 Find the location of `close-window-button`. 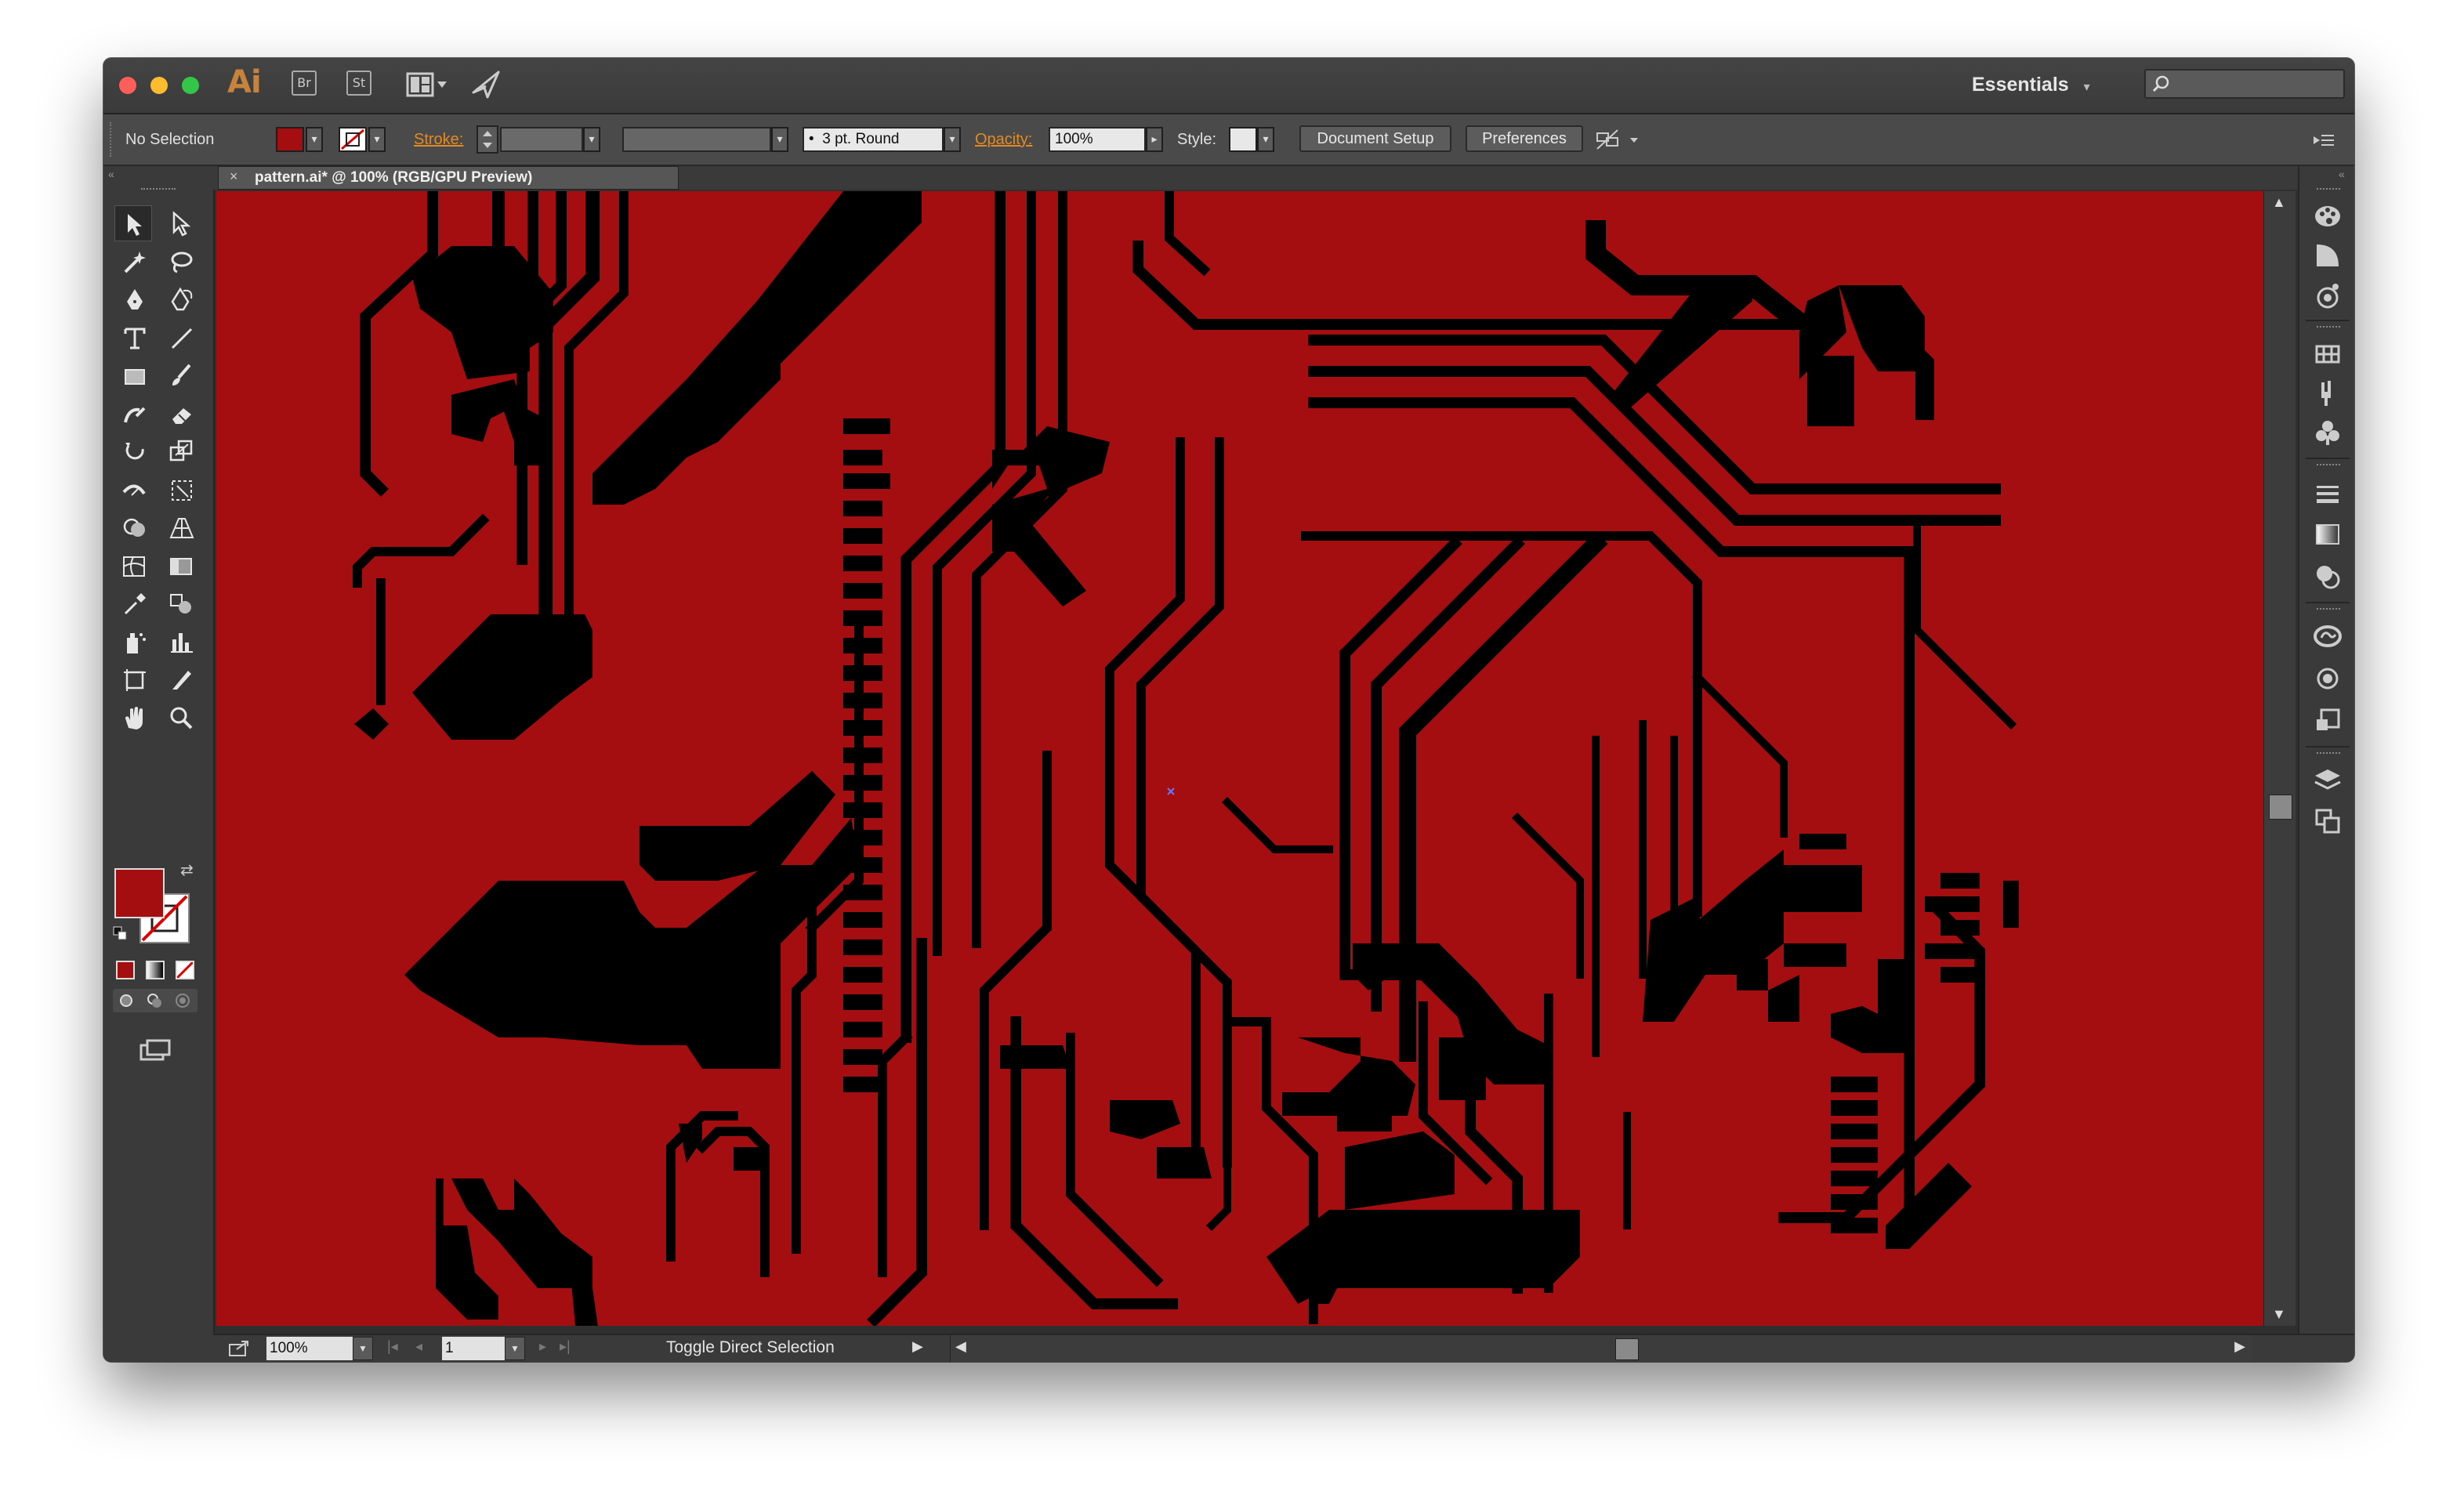

close-window-button is located at coordinates (127, 85).